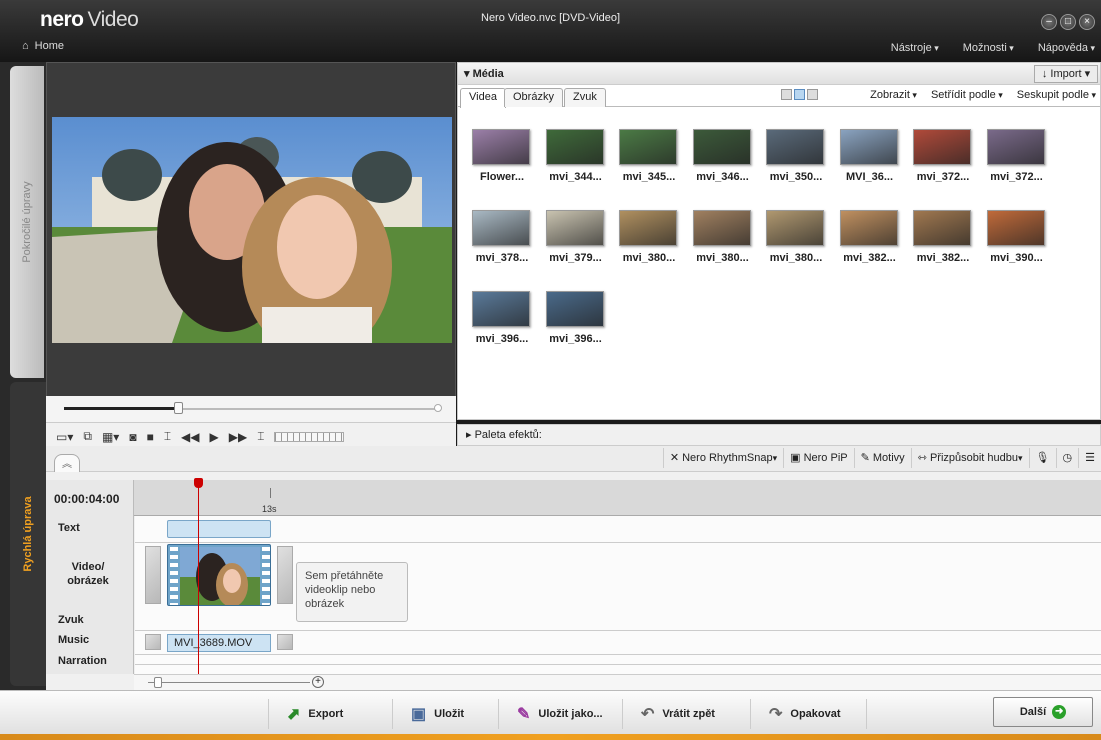 The height and width of the screenshot is (740, 1101). What do you see at coordinates (1056, 95) in the screenshot?
I see `group-by-dropdown: Seskupit podle` at bounding box center [1056, 95].